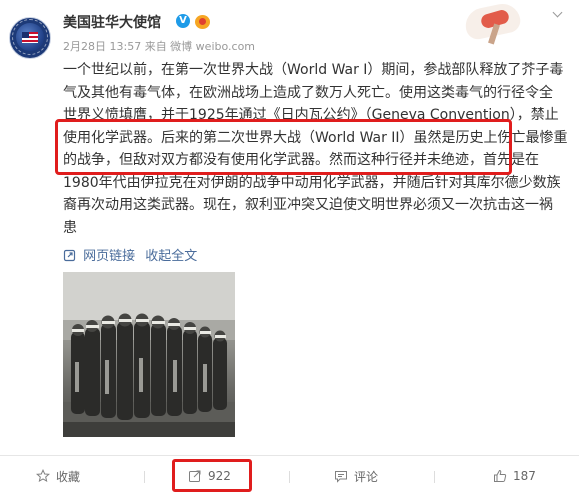  I want to click on post-photo, so click(149, 354).